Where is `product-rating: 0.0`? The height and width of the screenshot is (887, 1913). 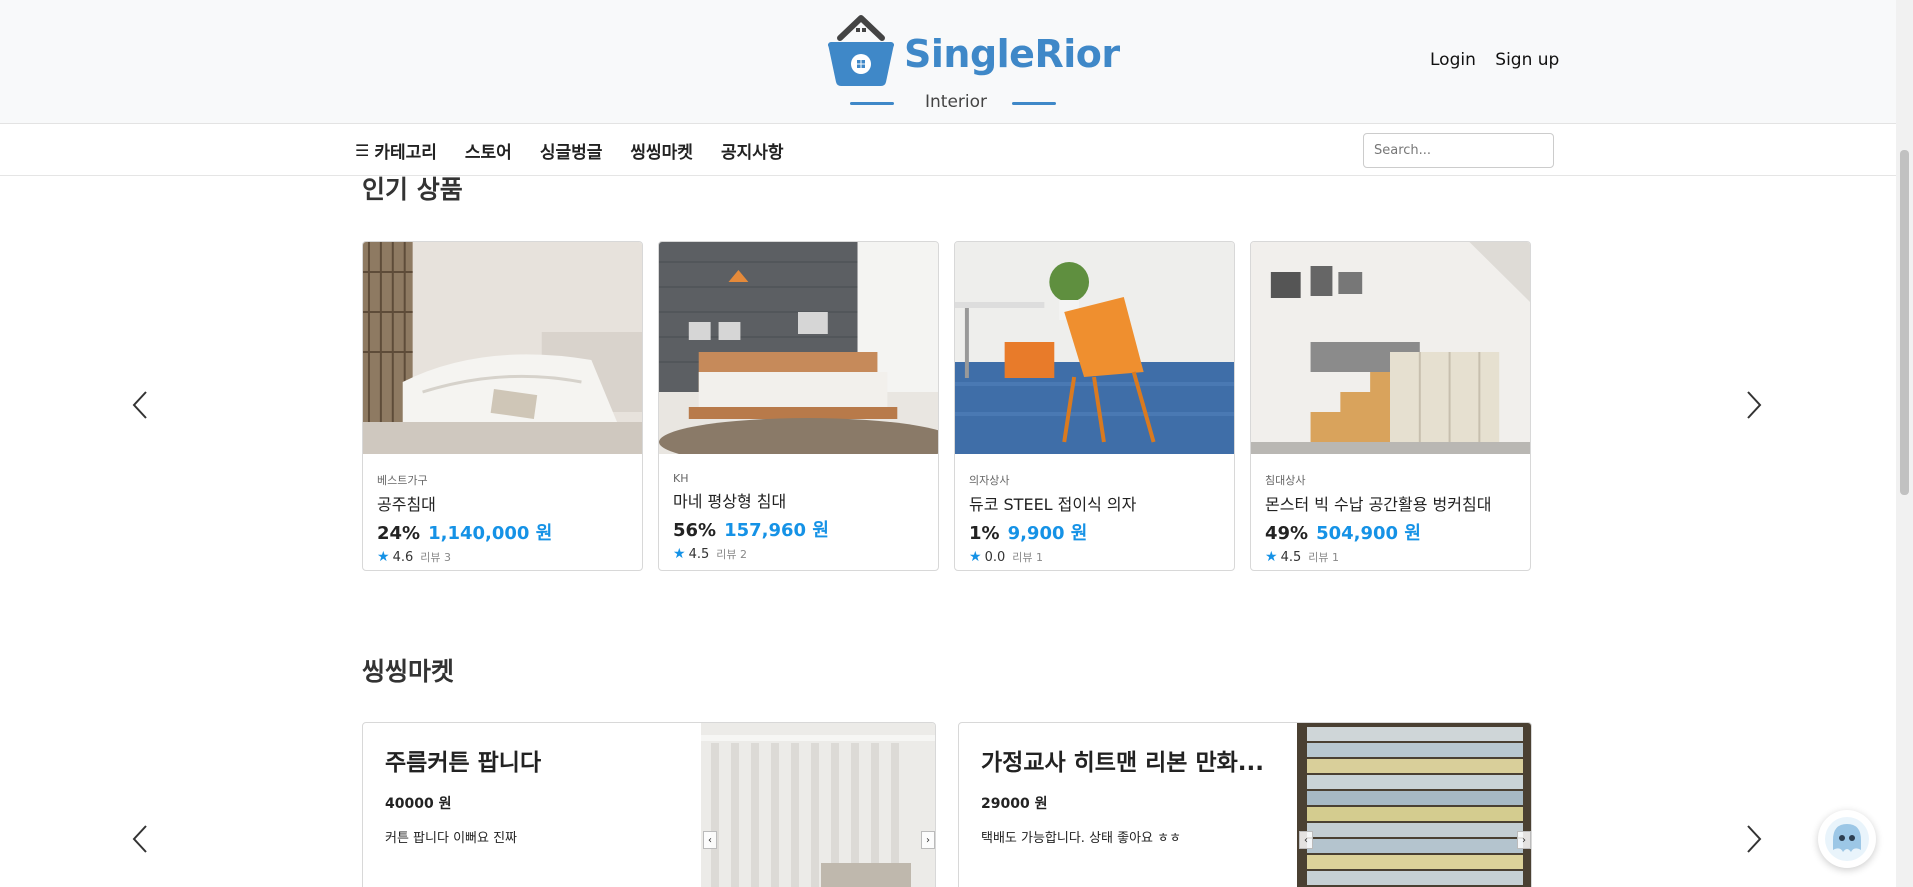
product-rating: 0.0 is located at coordinates (995, 557).